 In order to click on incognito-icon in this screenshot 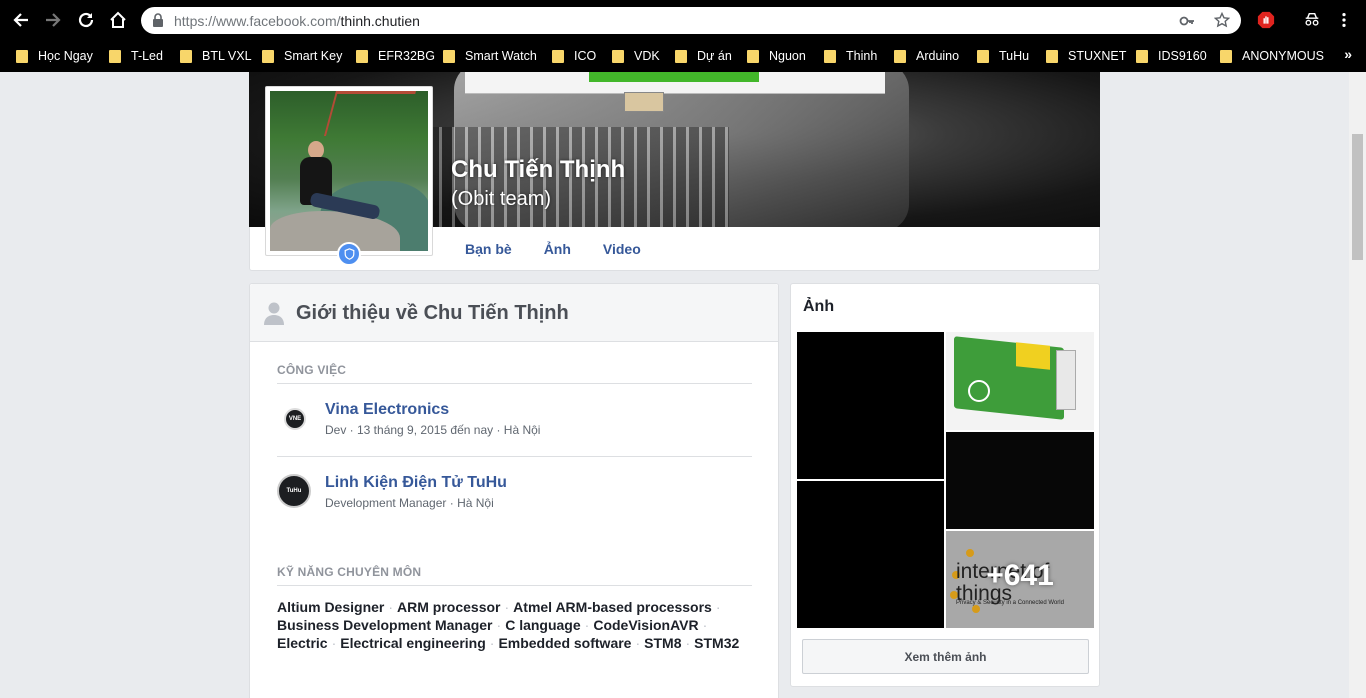, I will do `click(1312, 20)`.